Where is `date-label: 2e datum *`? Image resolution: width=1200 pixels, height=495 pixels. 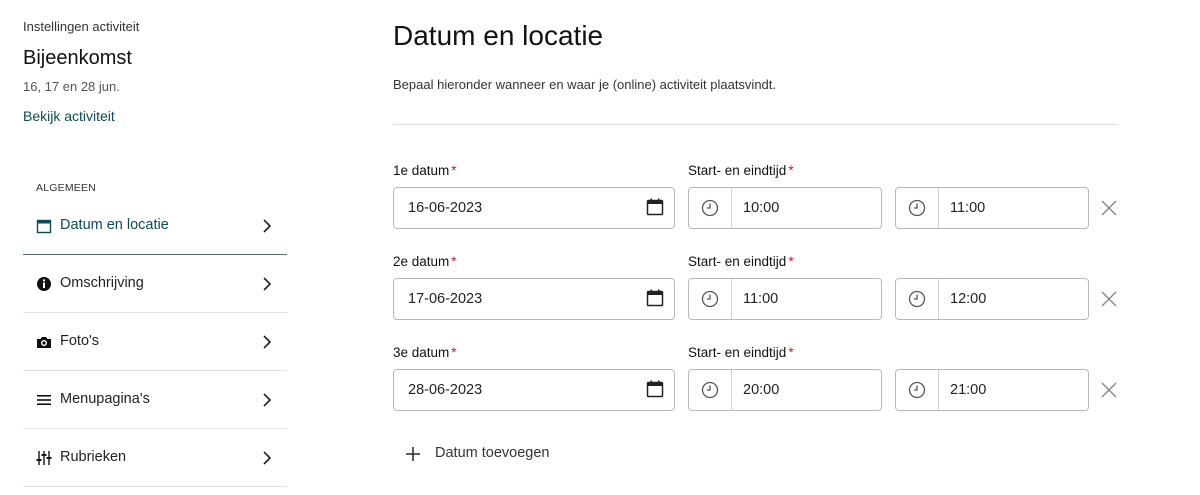
date-label: 2e datum * is located at coordinates (425, 261).